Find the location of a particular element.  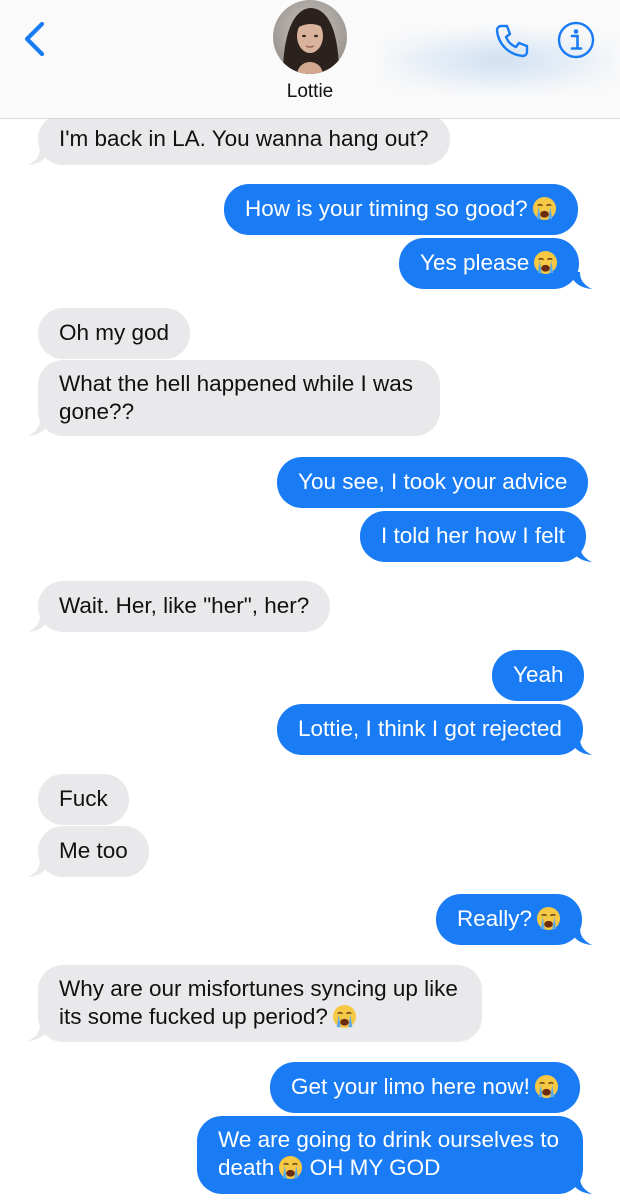

message-text: You see, I took your advice is located at coordinates (433, 481).